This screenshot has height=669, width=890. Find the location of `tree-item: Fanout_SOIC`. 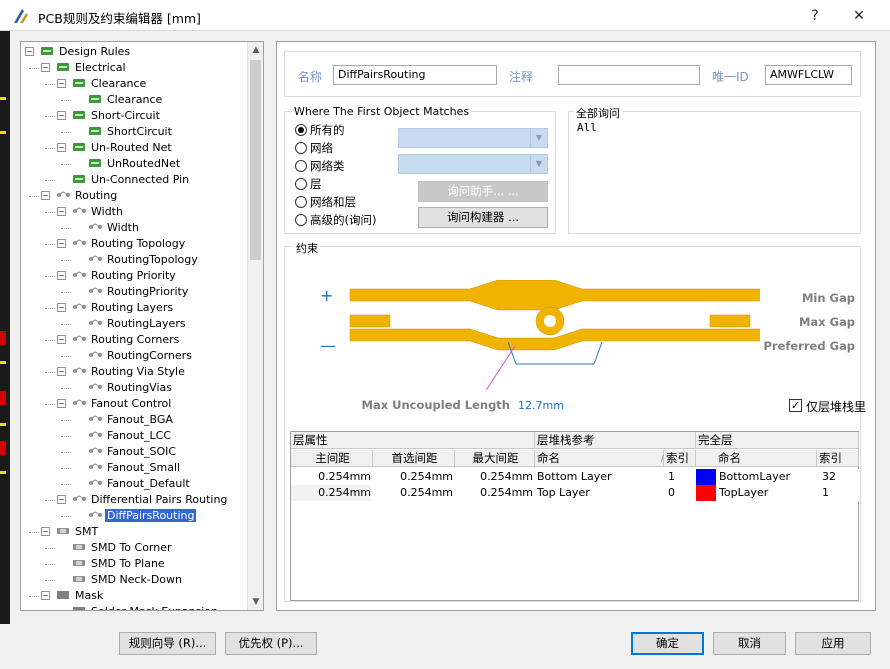

tree-item: Fanout_SOIC is located at coordinates (133, 452).